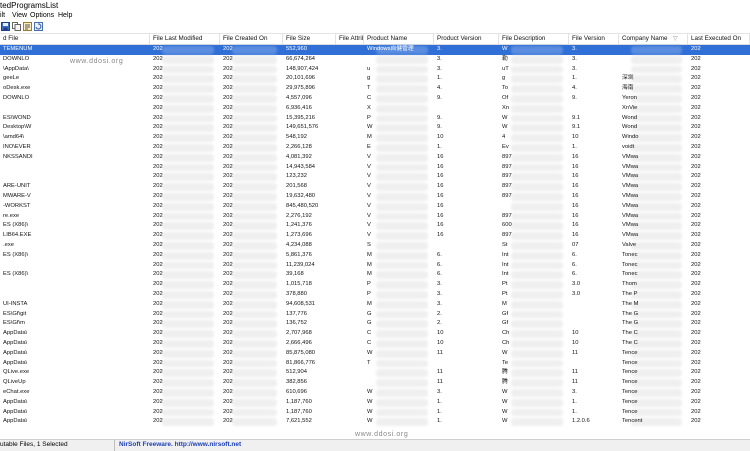 This screenshot has width=750, height=451. Describe the element at coordinates (375, 89) in the screenshot. I see `table-row: oDesk.exe 202 202 29,975,896 T 4. To 4. 海南 202` at that location.